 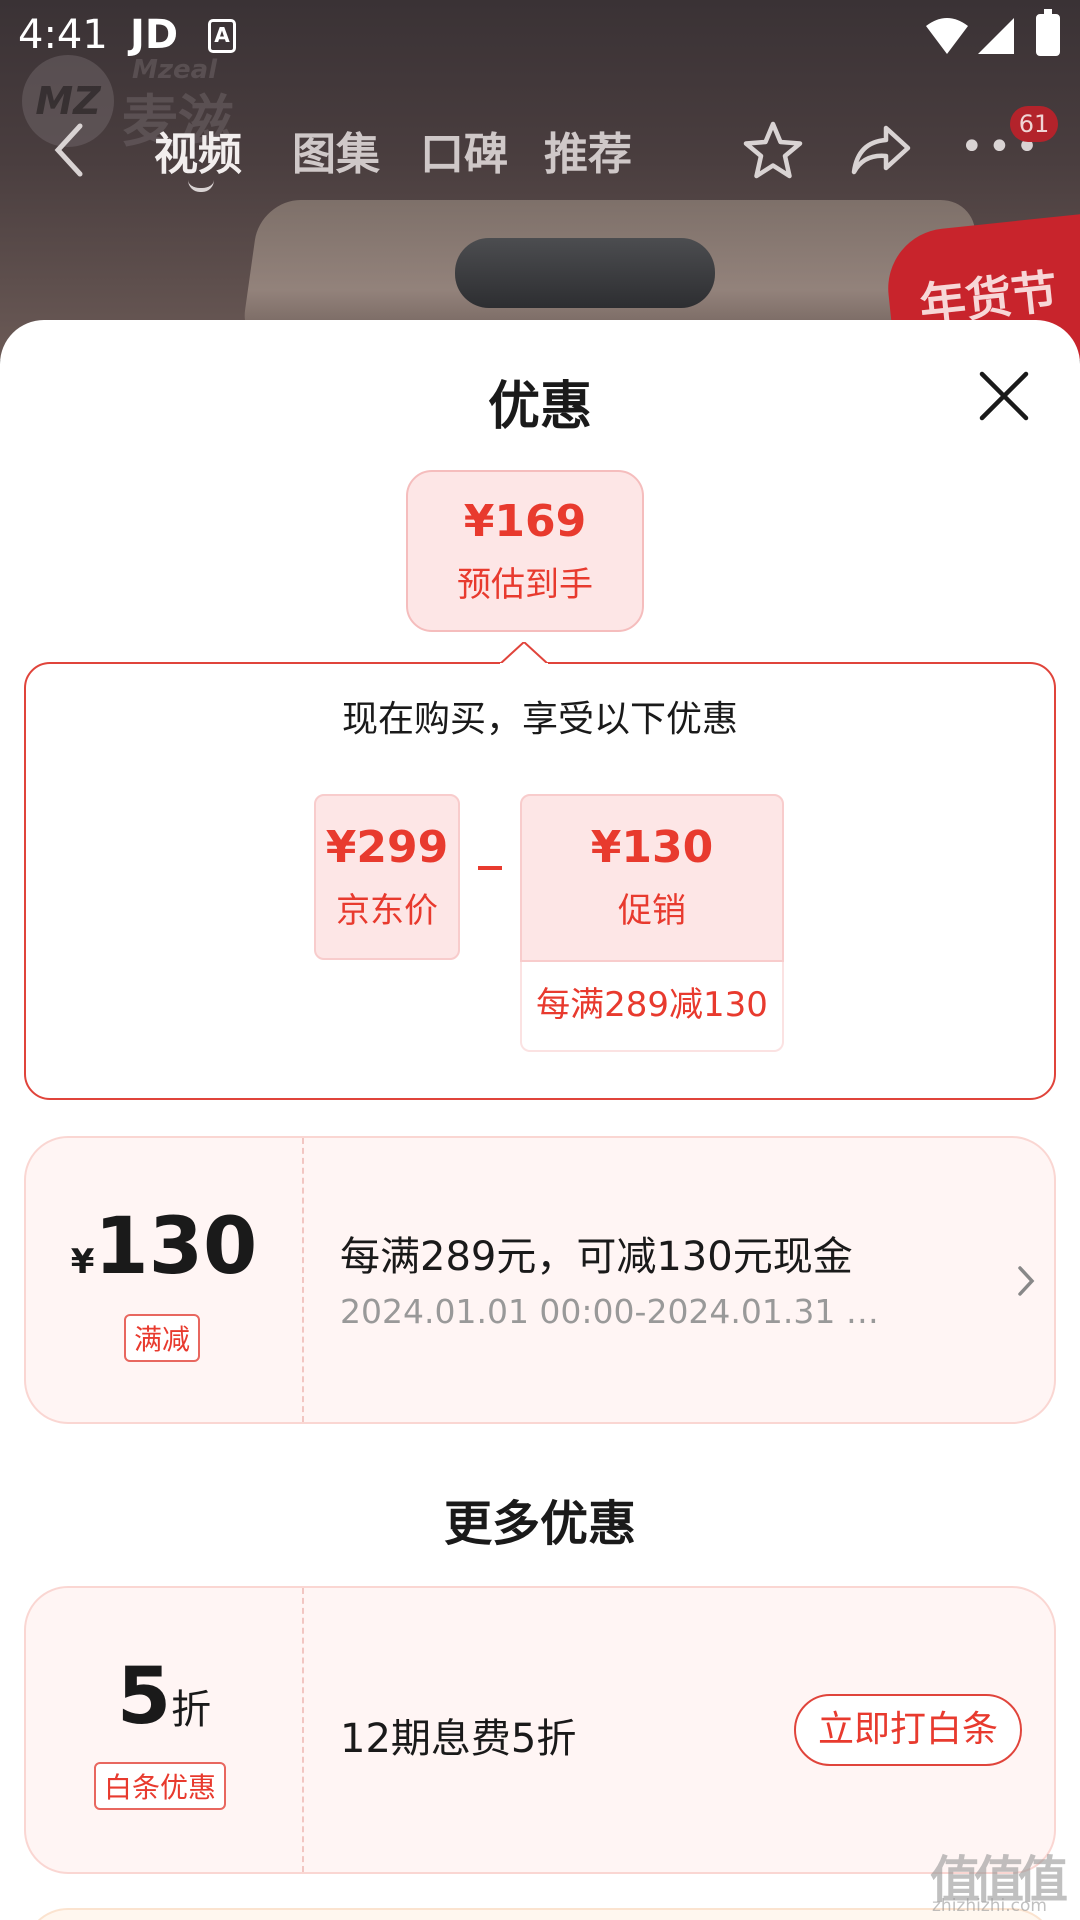 What do you see at coordinates (162, 1338) in the screenshot?
I see `coupon-type-tag: 满减` at bounding box center [162, 1338].